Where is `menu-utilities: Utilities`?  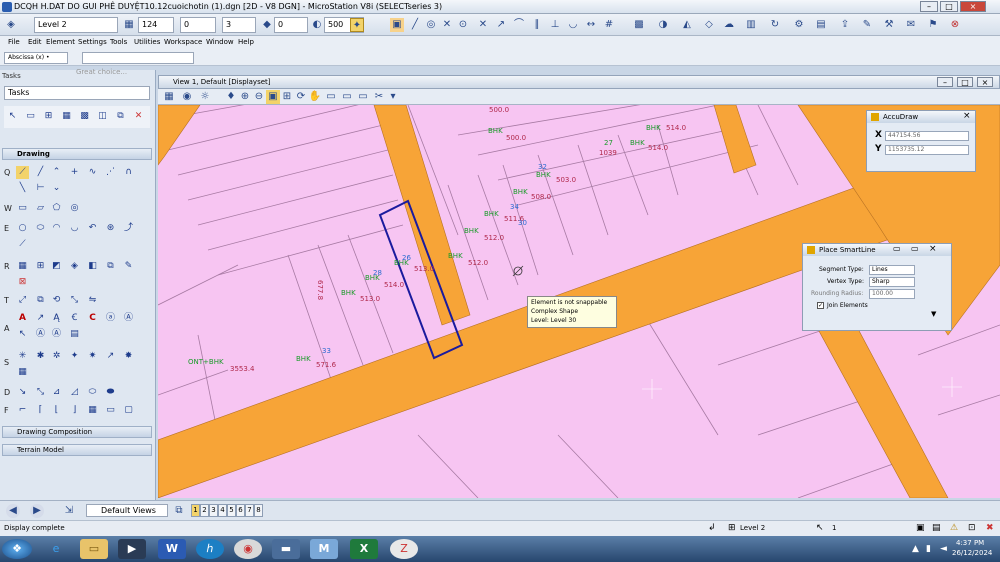
menu-utilities: Utilities is located at coordinates (147, 42).